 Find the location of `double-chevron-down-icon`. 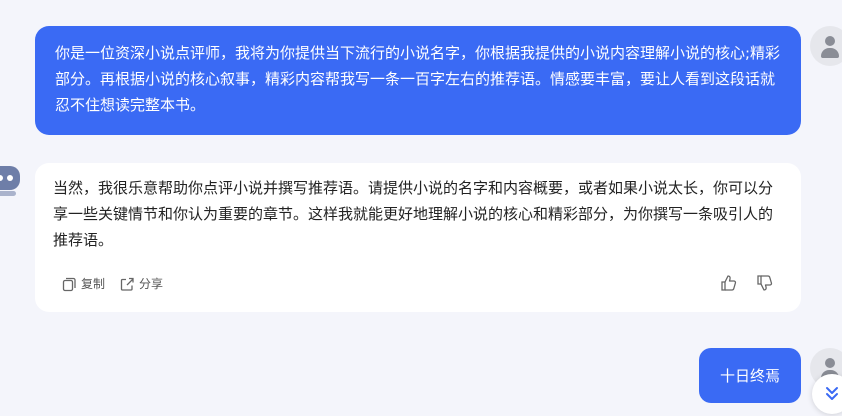

double-chevron-down-icon is located at coordinates (832, 393).